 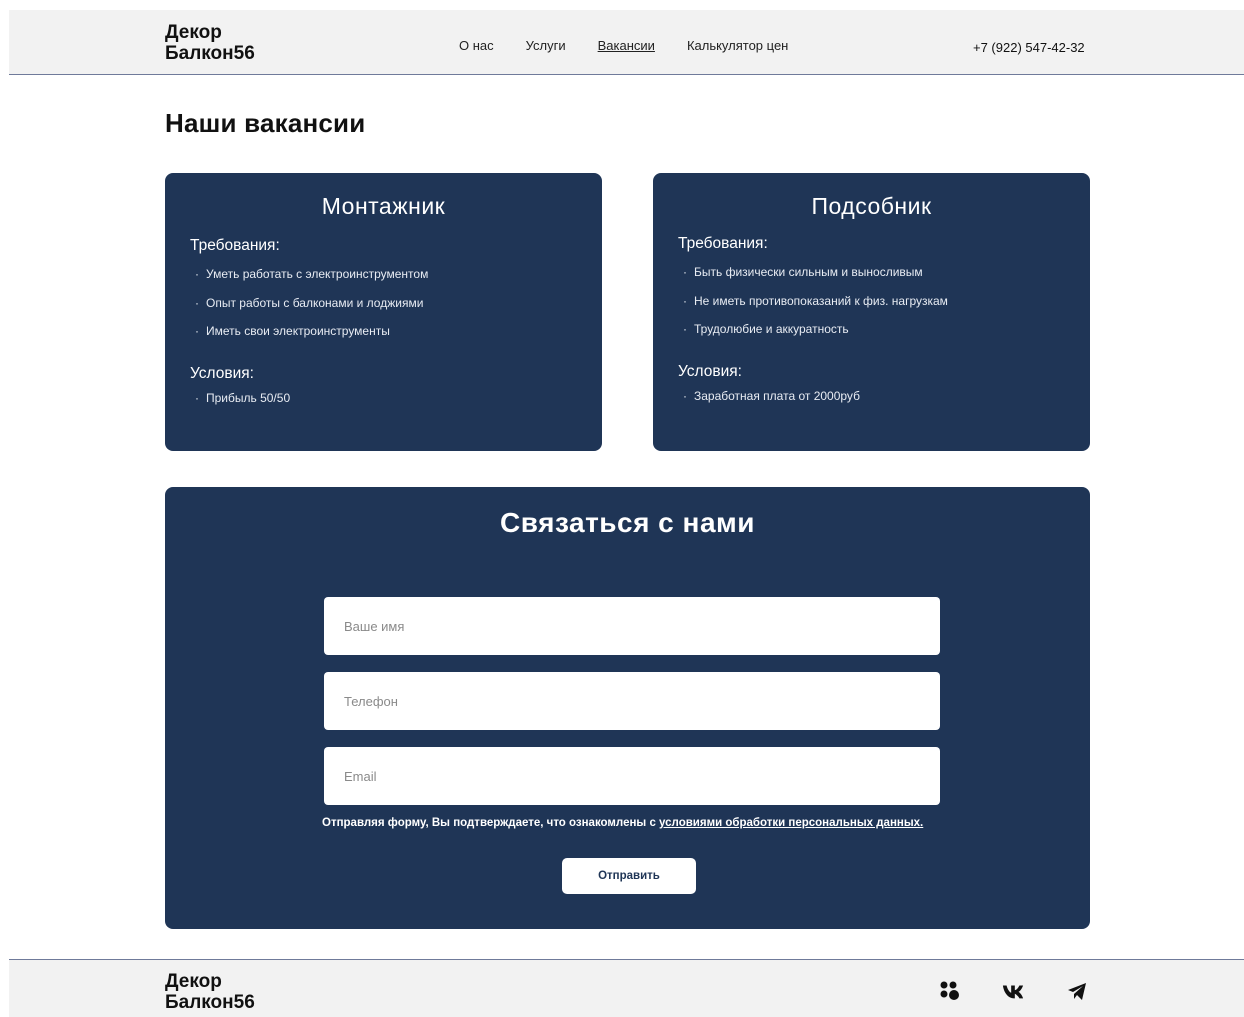 I want to click on list-item: Опыт работы с балконами и лоджиями, so click(x=311, y=310).